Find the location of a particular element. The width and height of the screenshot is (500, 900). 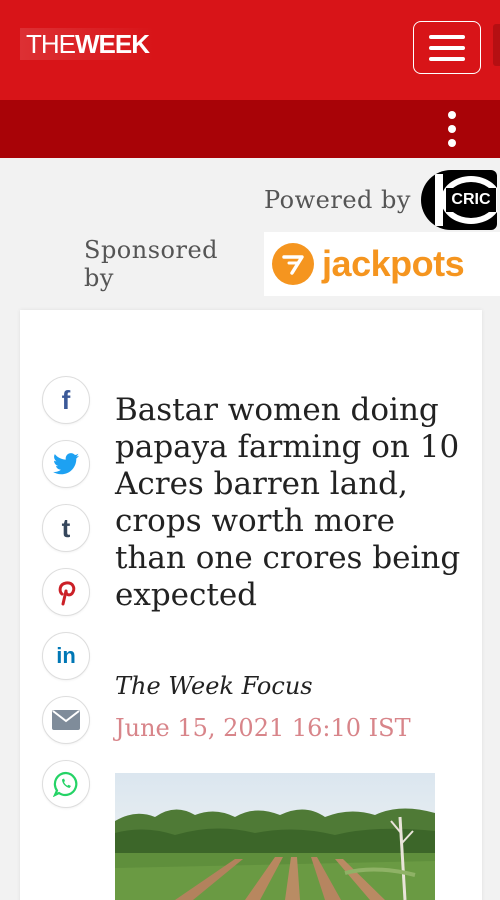

powered-by-label: Powered by is located at coordinates (337, 200).